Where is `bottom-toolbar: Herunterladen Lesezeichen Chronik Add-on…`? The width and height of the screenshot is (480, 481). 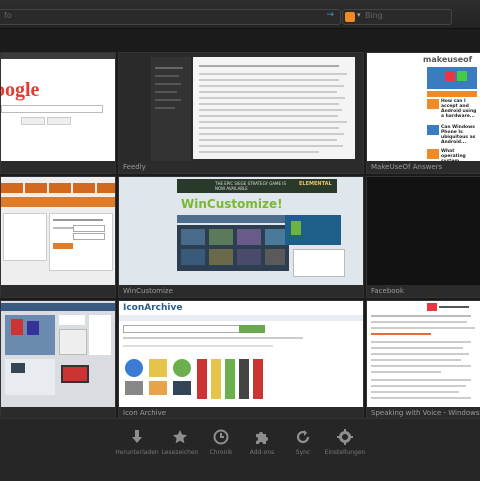
bottom-toolbar: Herunterladen Lesezeichen Chronik Add-on… is located at coordinates (240, 449).